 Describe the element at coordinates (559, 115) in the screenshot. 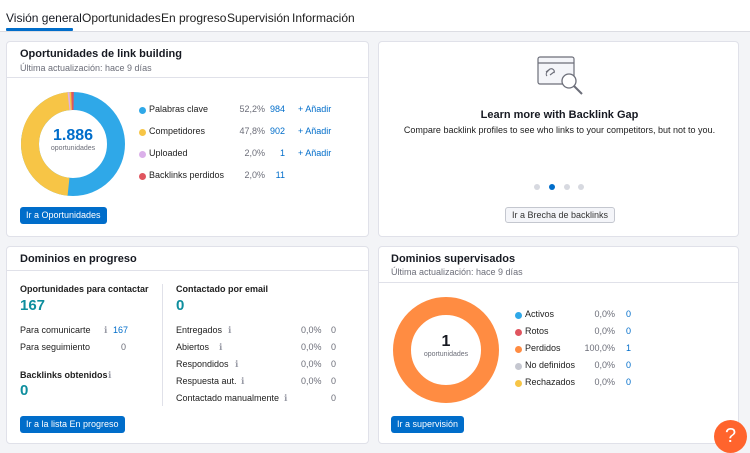

I see `promo-title: Learn more with Backlink Gap` at that location.